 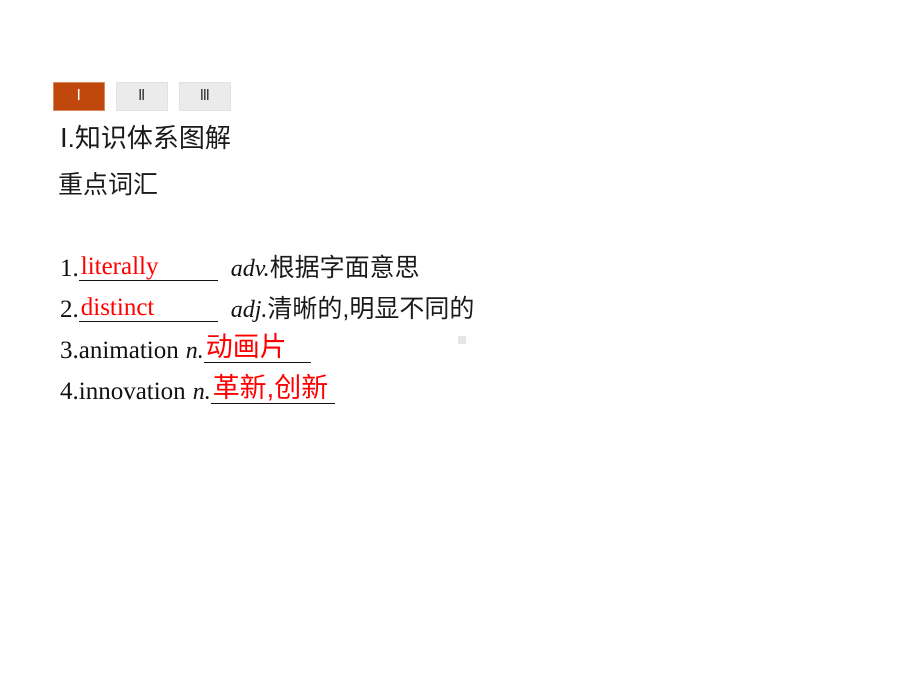 I want to click on tab-section-2-label: Ⅱ, so click(x=142, y=96).